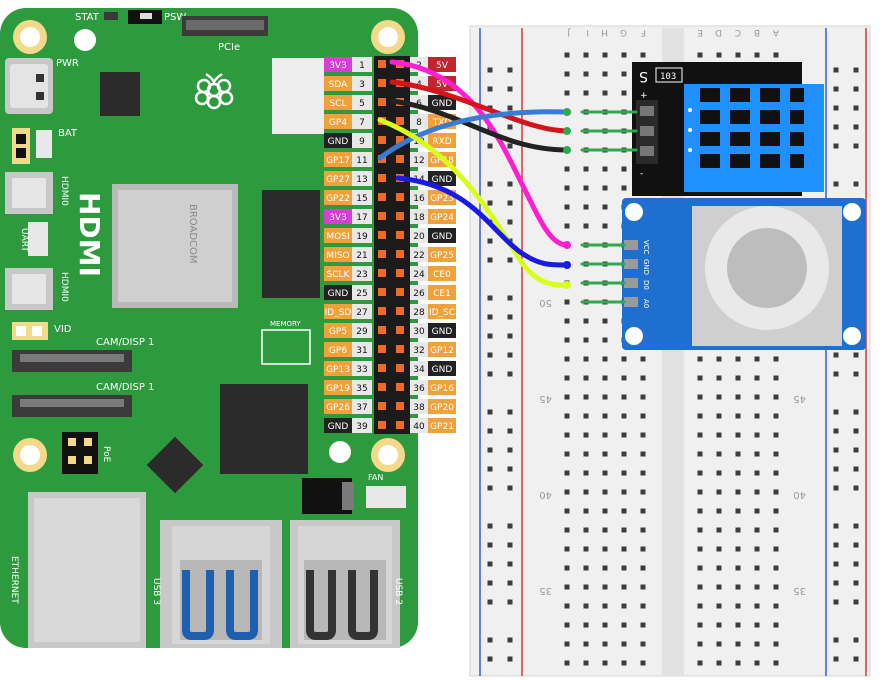 The image size is (893, 681). Describe the element at coordinates (361, 294) in the screenshot. I see `gpio-left-num: 25` at that location.